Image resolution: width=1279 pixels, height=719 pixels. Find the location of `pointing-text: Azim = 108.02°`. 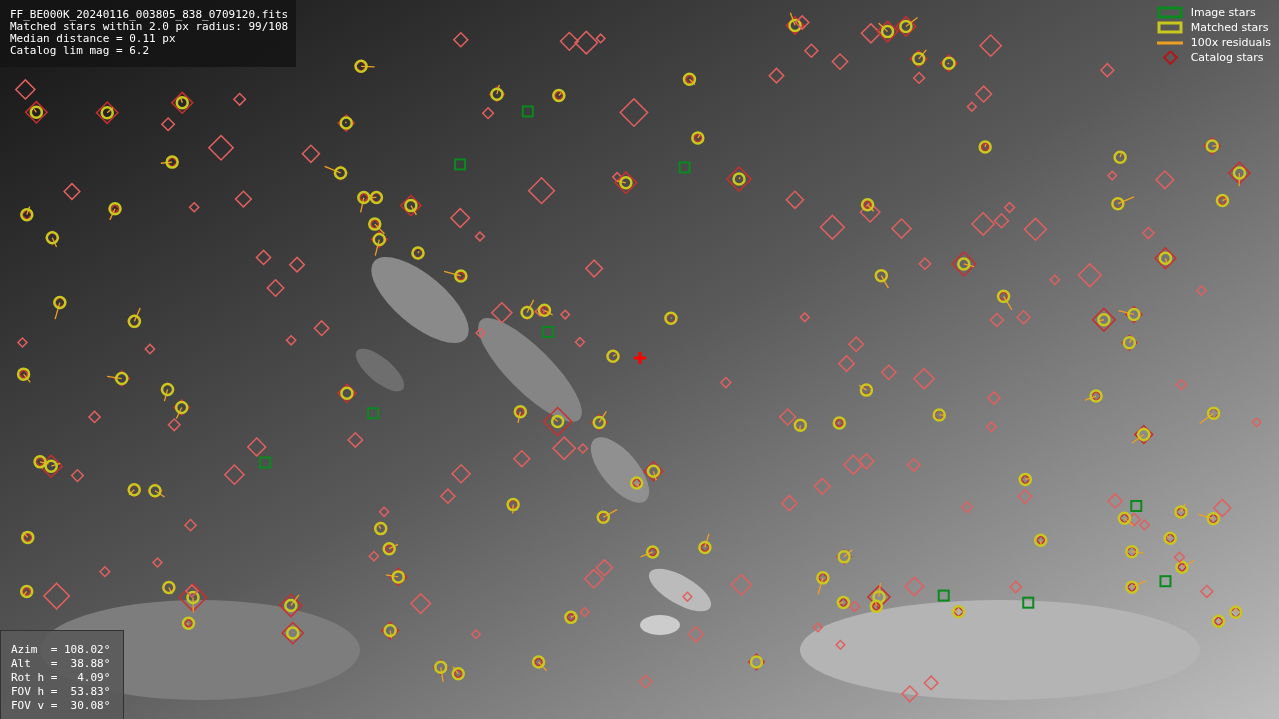

pointing-text: Azim = 108.02° is located at coordinates (61, 650).